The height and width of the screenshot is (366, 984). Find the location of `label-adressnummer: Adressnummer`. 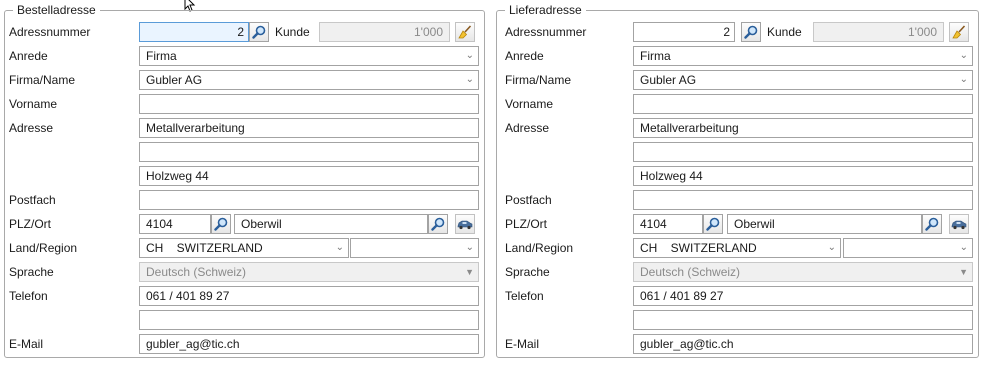

label-adressnummer: Adressnummer is located at coordinates (50, 32).